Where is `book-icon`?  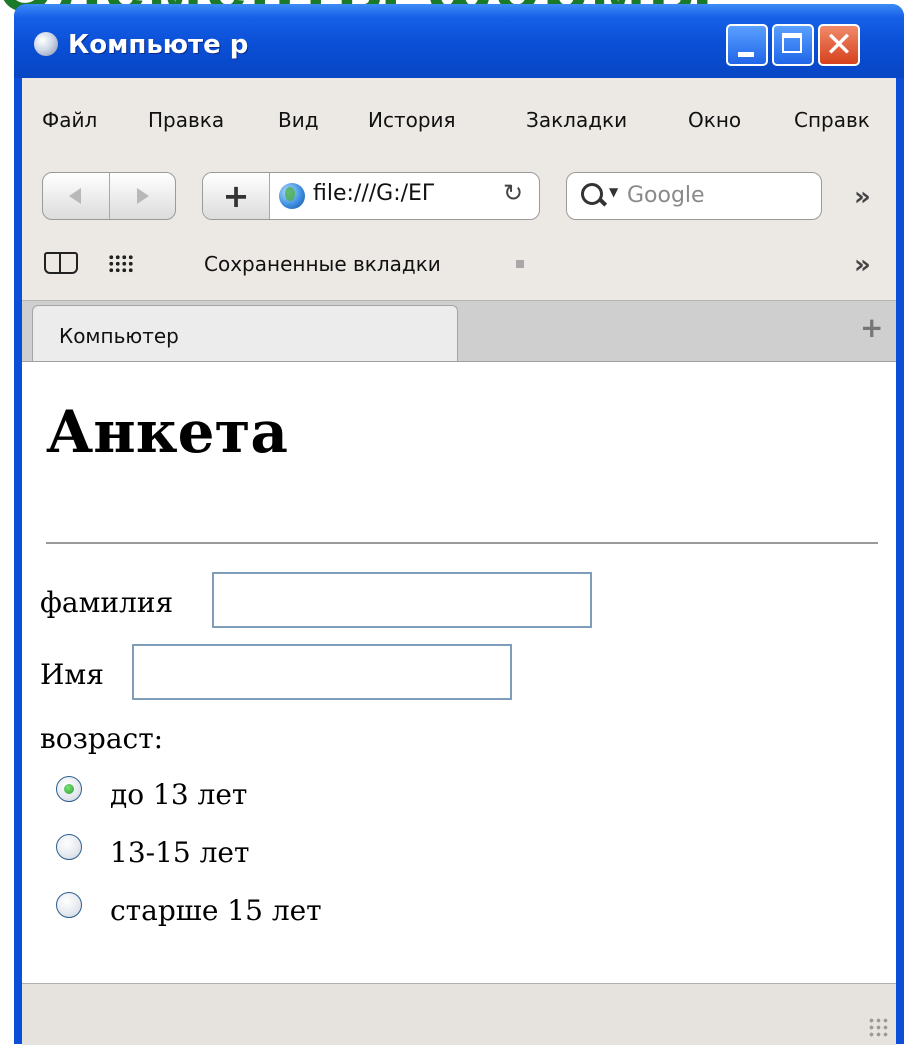 book-icon is located at coordinates (61, 263).